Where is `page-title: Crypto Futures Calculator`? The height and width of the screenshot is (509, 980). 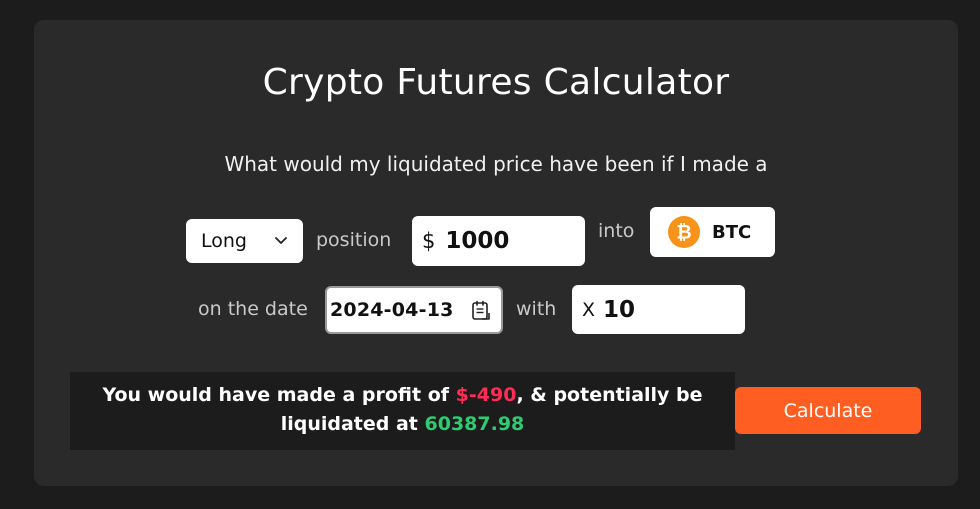 page-title: Crypto Futures Calculator is located at coordinates (496, 82).